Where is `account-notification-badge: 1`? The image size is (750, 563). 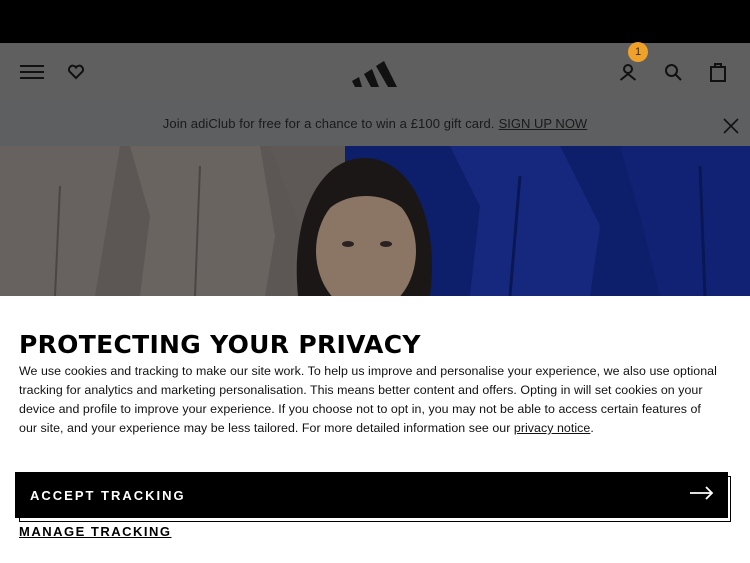
account-notification-badge: 1 is located at coordinates (638, 52).